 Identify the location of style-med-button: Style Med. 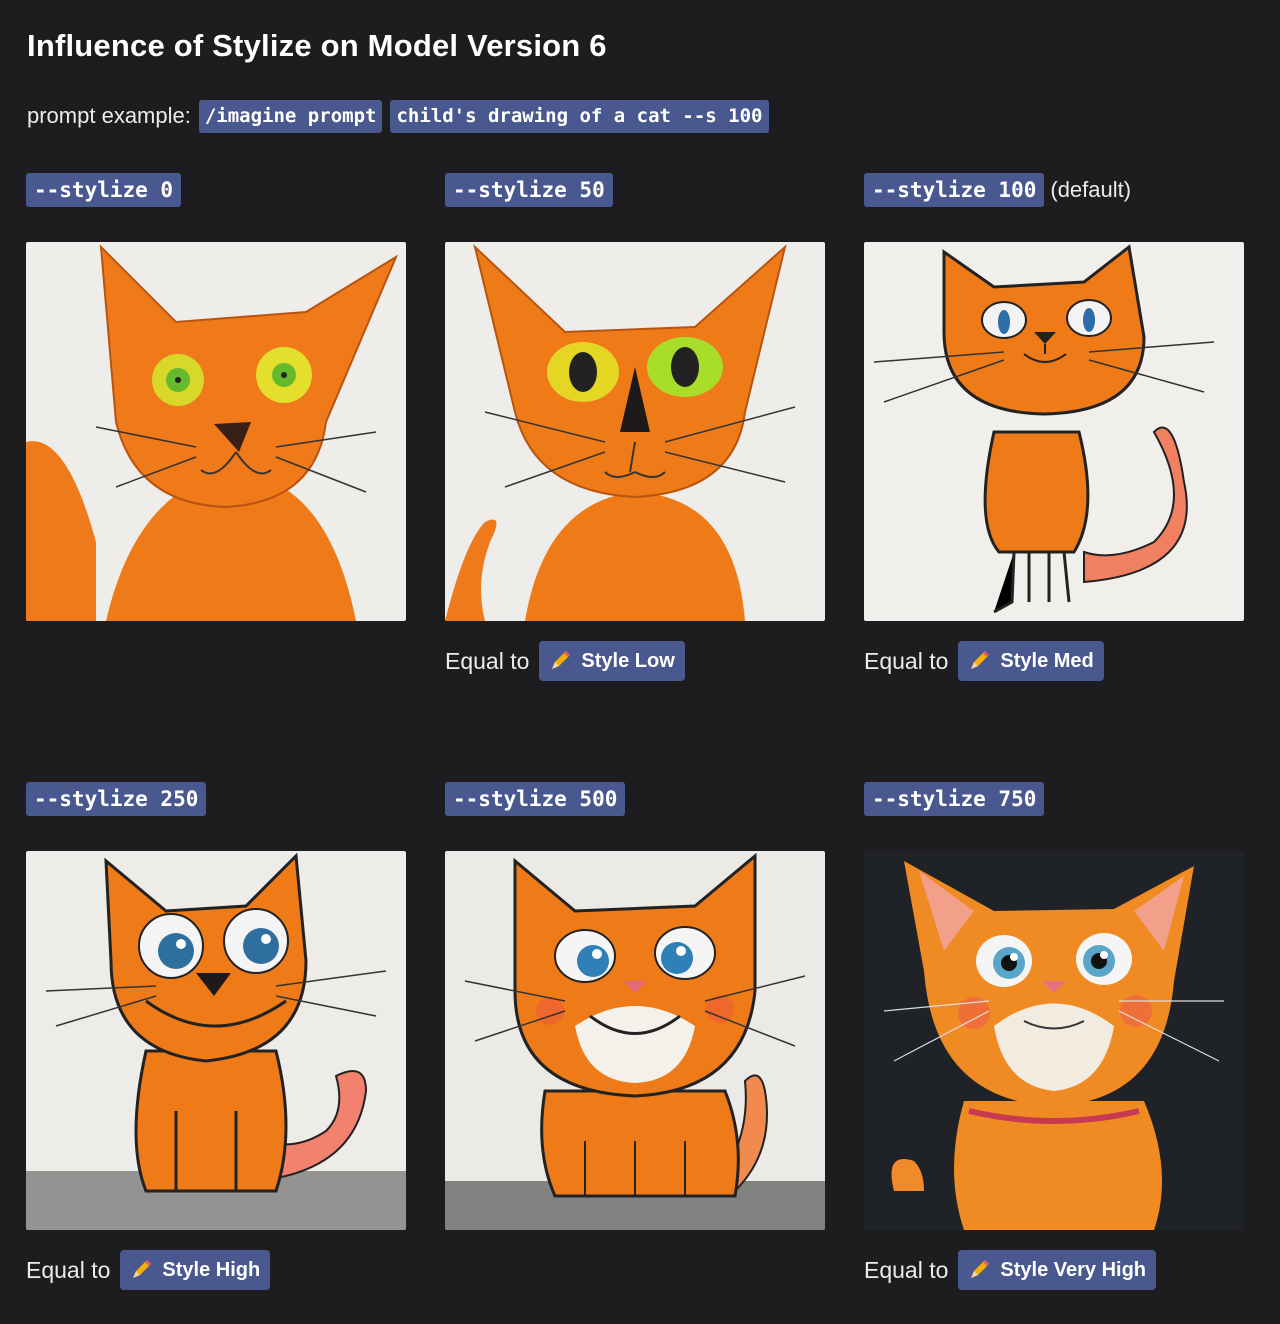
(1031, 661).